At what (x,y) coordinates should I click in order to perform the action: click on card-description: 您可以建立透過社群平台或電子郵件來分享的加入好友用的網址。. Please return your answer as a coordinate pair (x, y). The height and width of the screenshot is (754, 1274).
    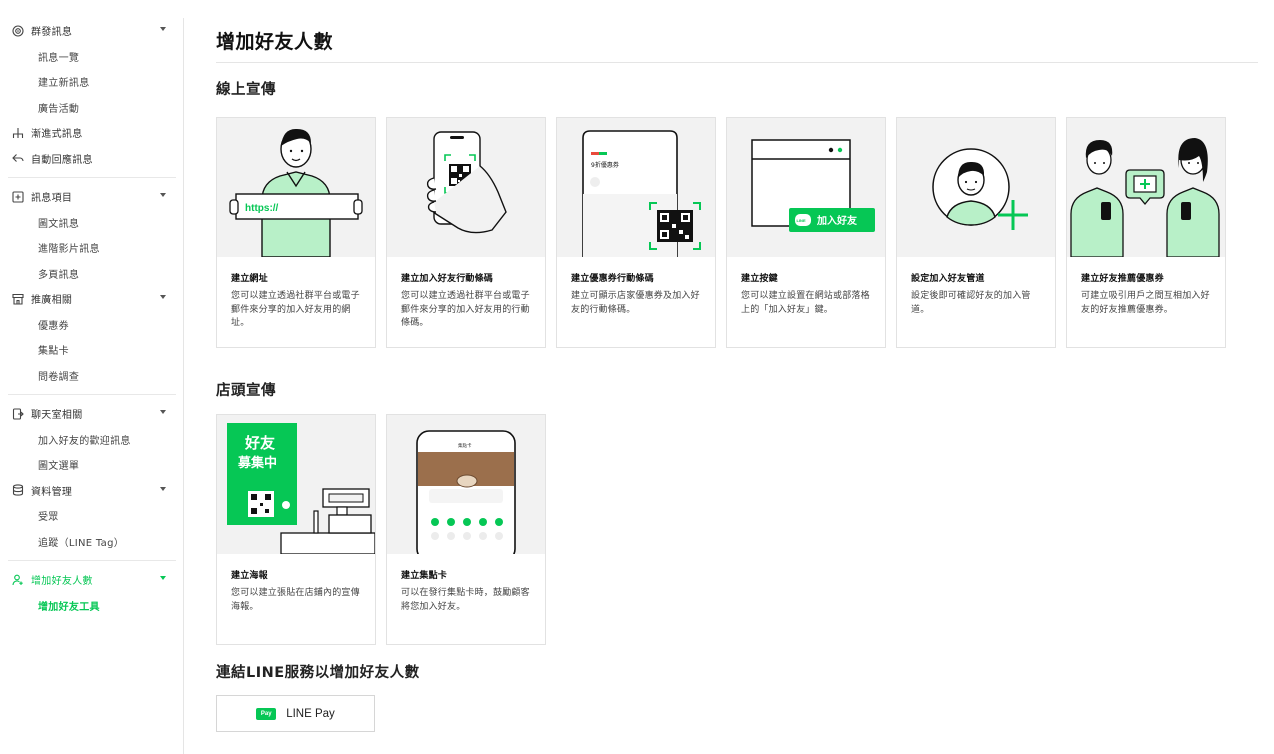
    Looking at the image, I should click on (295, 309).